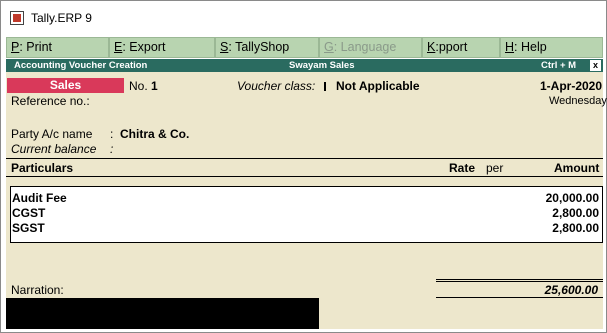 This screenshot has width=607, height=333. What do you see at coordinates (530, 47) in the screenshot?
I see `help-label: : Help` at bounding box center [530, 47].